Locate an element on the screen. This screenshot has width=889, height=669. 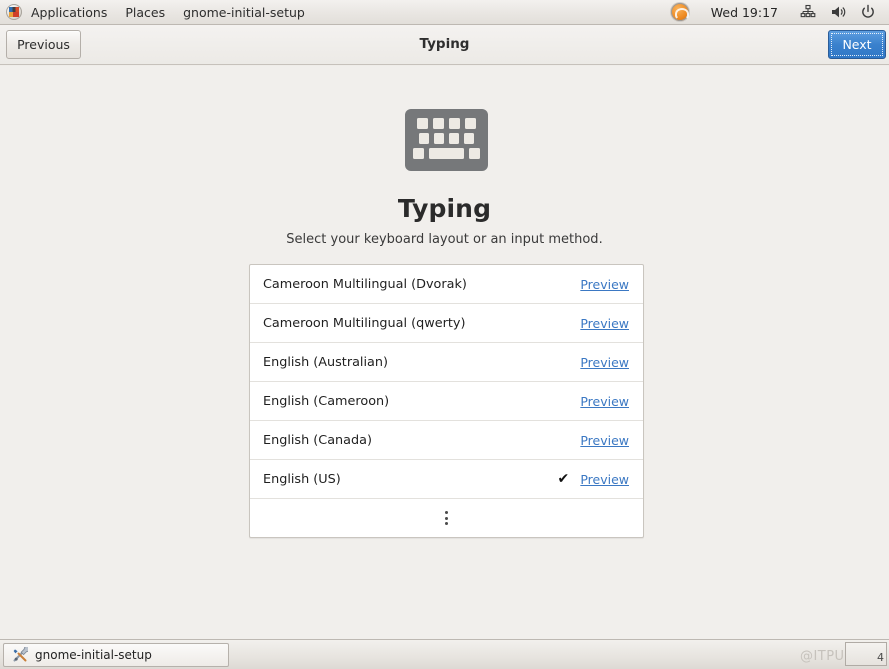
power-button is located at coordinates (868, 12).